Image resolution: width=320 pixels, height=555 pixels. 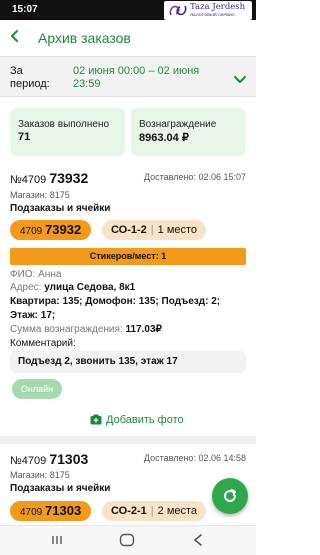 What do you see at coordinates (198, 542) in the screenshot?
I see `back-nav-icon` at bounding box center [198, 542].